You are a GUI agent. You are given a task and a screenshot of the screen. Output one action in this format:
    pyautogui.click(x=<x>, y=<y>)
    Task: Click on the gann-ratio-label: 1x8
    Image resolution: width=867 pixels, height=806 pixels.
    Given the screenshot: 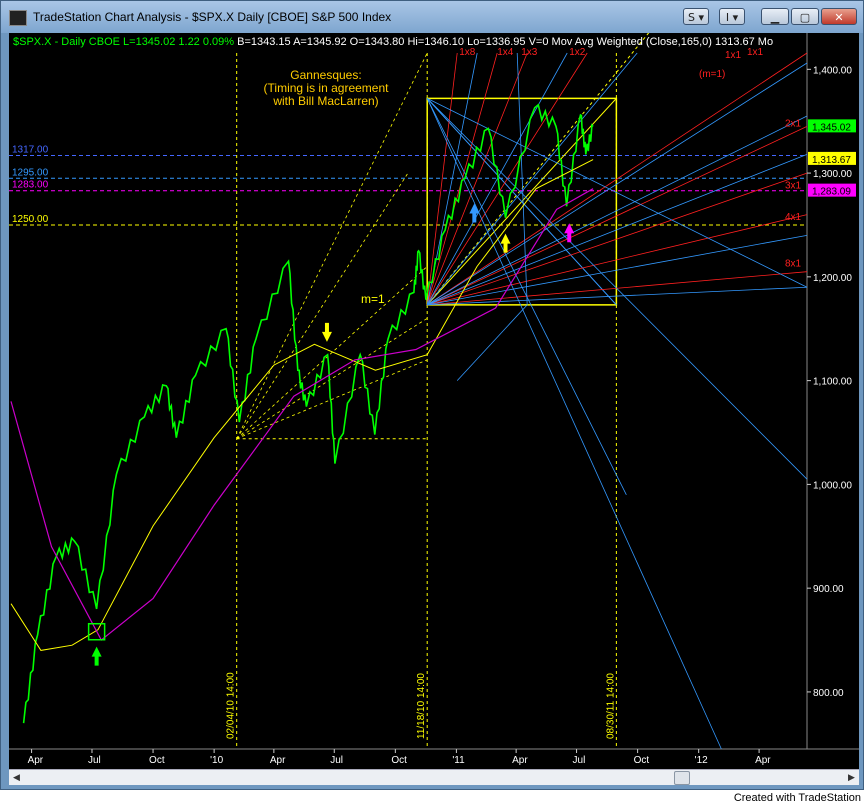 What is the action you would take?
    pyautogui.click(x=467, y=52)
    